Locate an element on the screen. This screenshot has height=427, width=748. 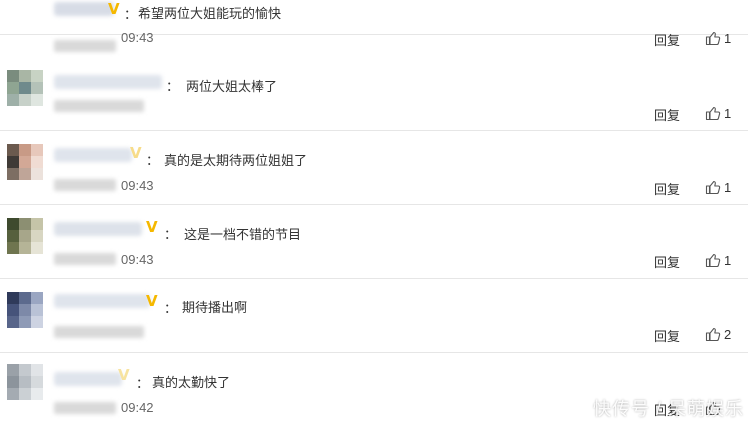
comment-time: 09:42 is located at coordinates (137, 407).